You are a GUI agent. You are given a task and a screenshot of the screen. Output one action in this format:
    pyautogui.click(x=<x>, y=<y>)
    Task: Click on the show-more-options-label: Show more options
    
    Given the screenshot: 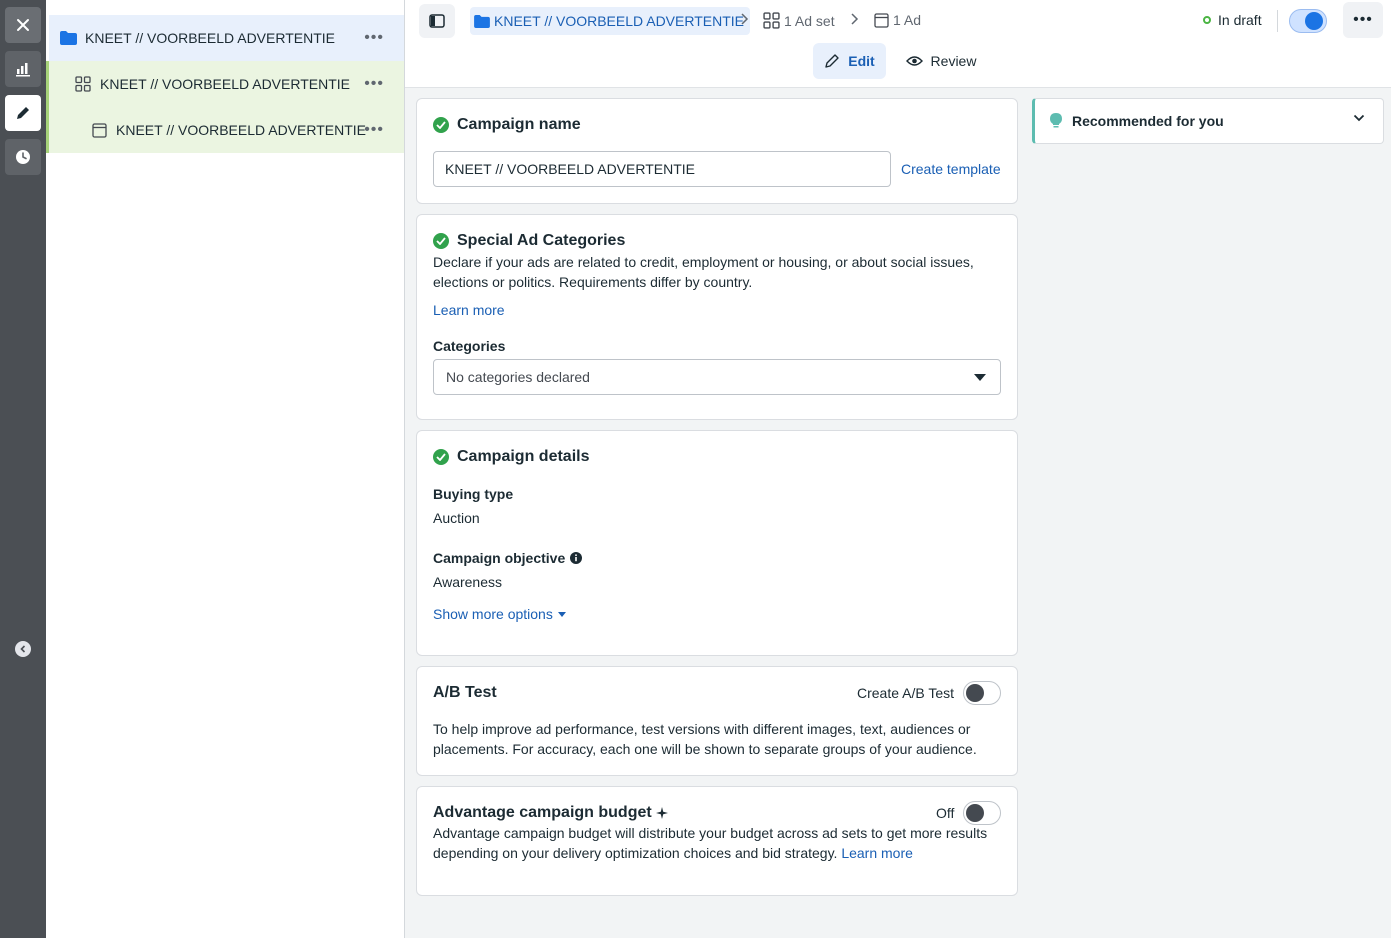 What is the action you would take?
    pyautogui.click(x=493, y=614)
    